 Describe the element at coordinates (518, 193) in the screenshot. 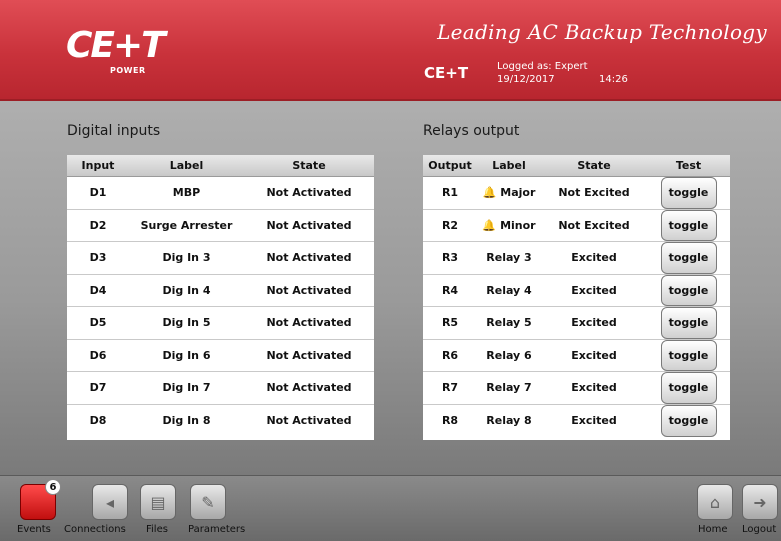

I see `output-label: Major` at that location.